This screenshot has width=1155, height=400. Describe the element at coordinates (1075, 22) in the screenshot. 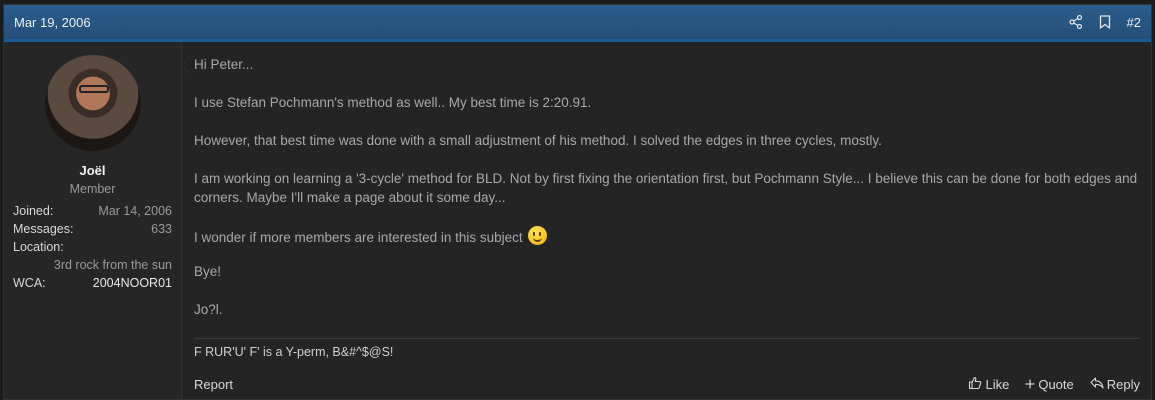

I see `share-icon` at that location.